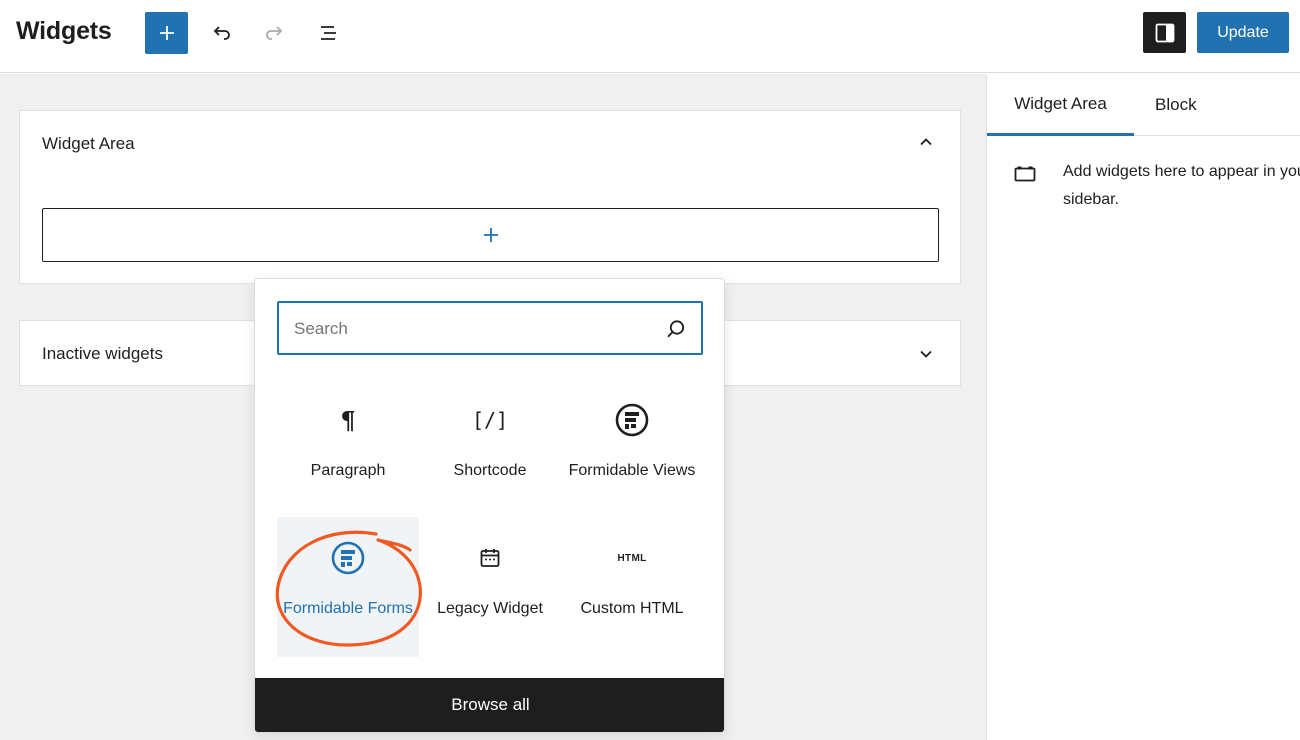 The width and height of the screenshot is (1300, 740). Describe the element at coordinates (348, 587) in the screenshot. I see `block-formidable-forms: Formidable Forms` at that location.